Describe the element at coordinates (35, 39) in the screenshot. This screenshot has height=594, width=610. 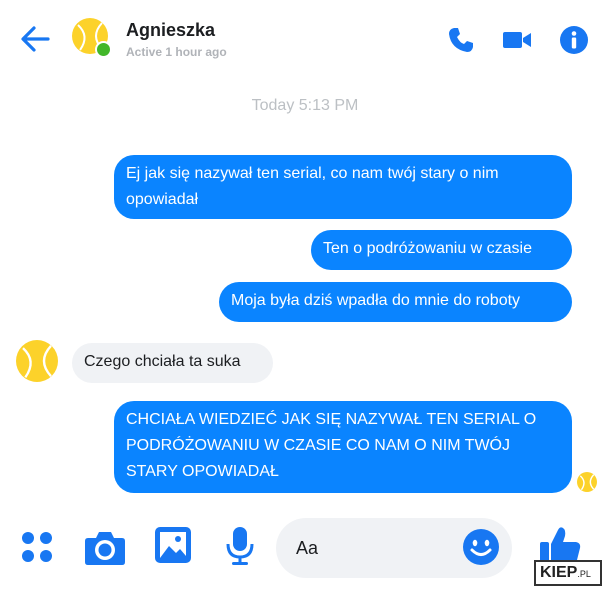
I see `back-arrow-icon` at that location.